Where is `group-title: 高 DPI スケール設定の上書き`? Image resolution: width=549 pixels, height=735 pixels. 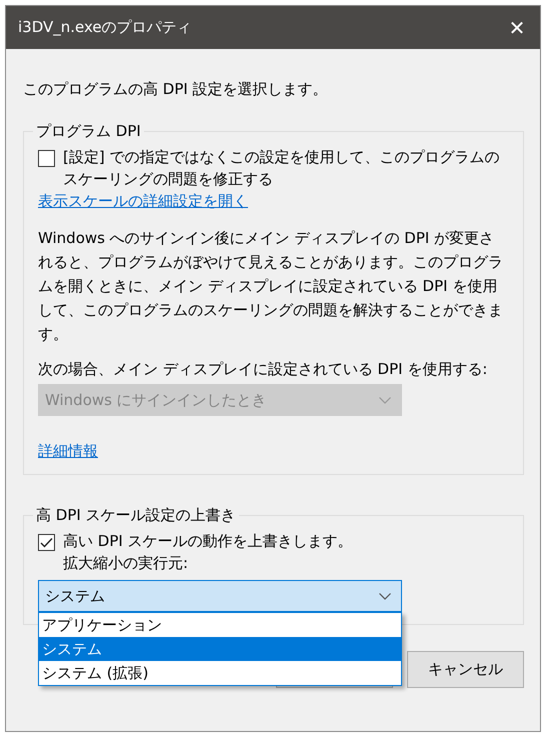
group-title: 高 DPI スケール設定の上書き is located at coordinates (136, 515).